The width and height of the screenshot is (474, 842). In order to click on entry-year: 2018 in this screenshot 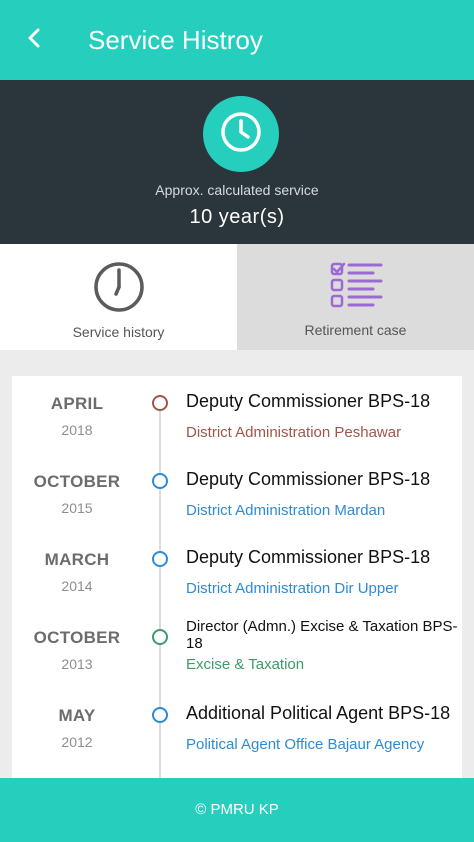, I will do `click(77, 430)`.